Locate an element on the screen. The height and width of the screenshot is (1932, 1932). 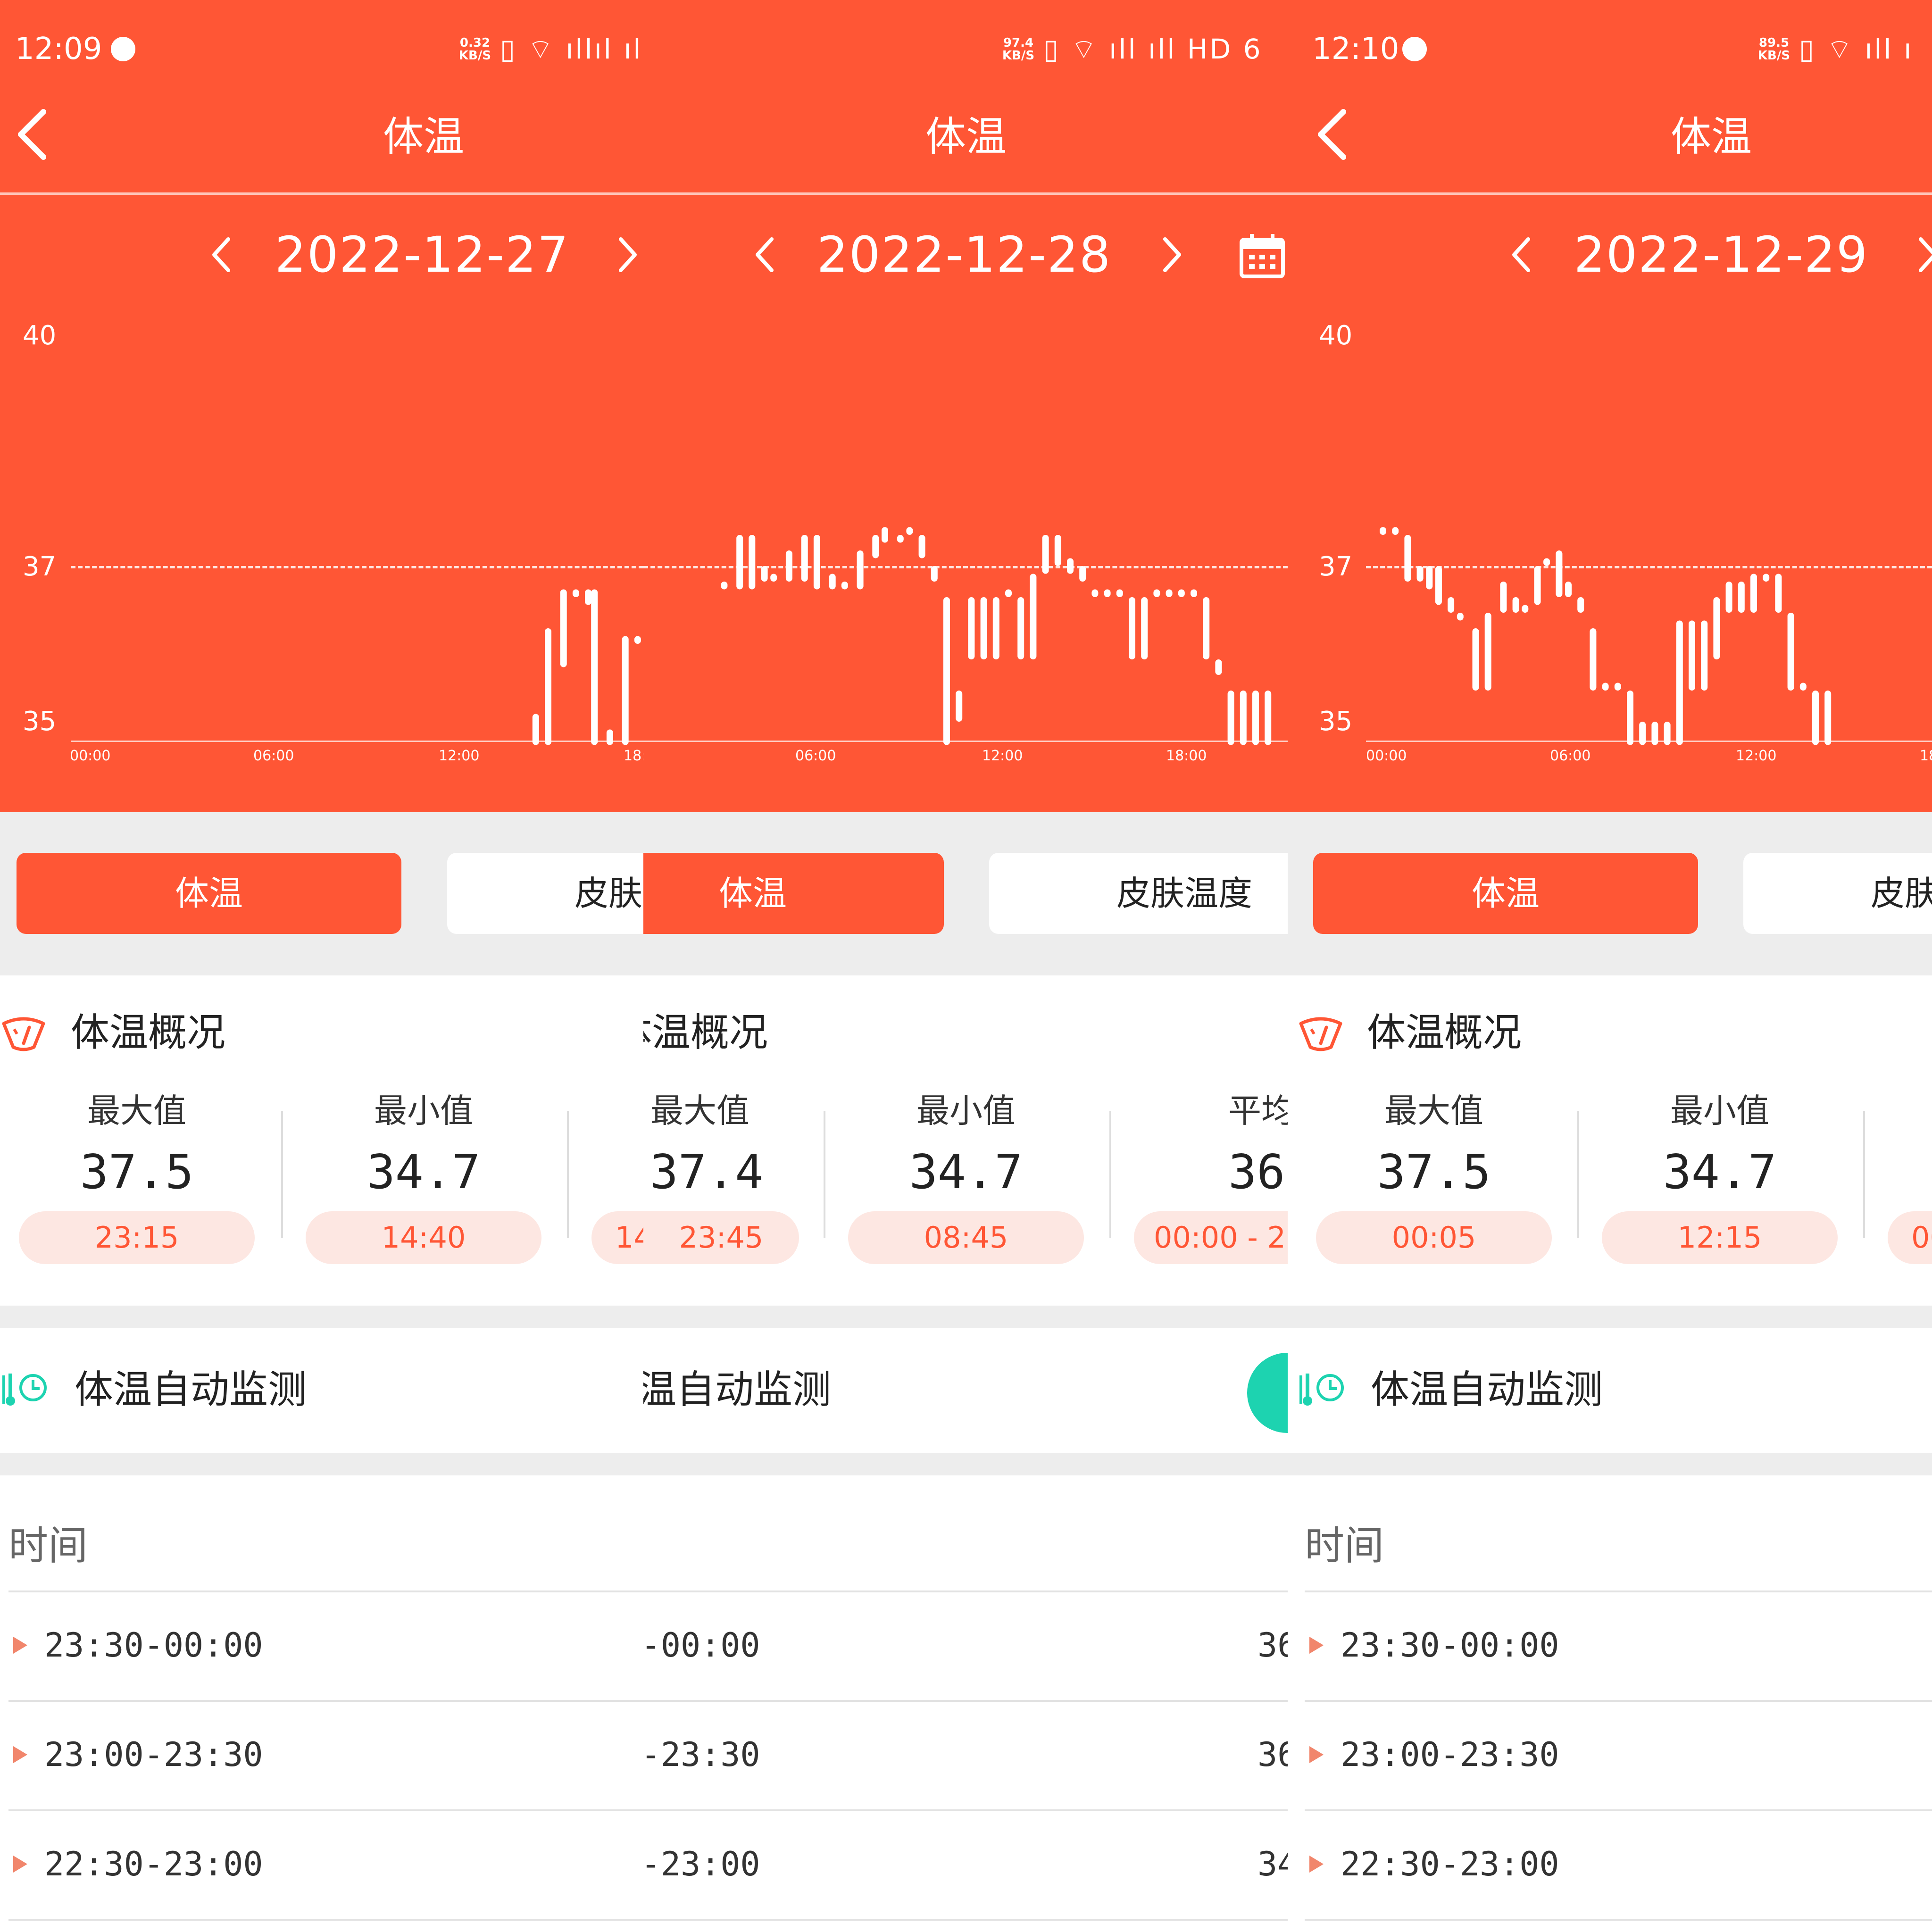
stat-min-time: 14:40 is located at coordinates (423, 1238).